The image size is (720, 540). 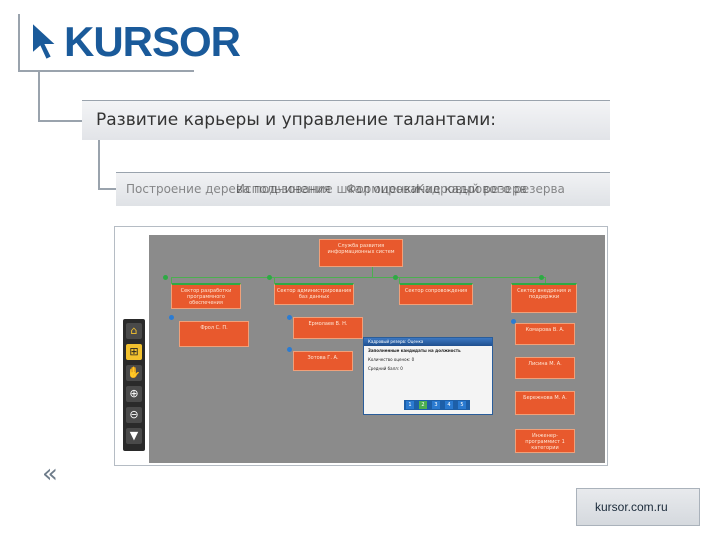 I want to click on popup-header: Кадровый резерв: Оценка, so click(x=428, y=342).